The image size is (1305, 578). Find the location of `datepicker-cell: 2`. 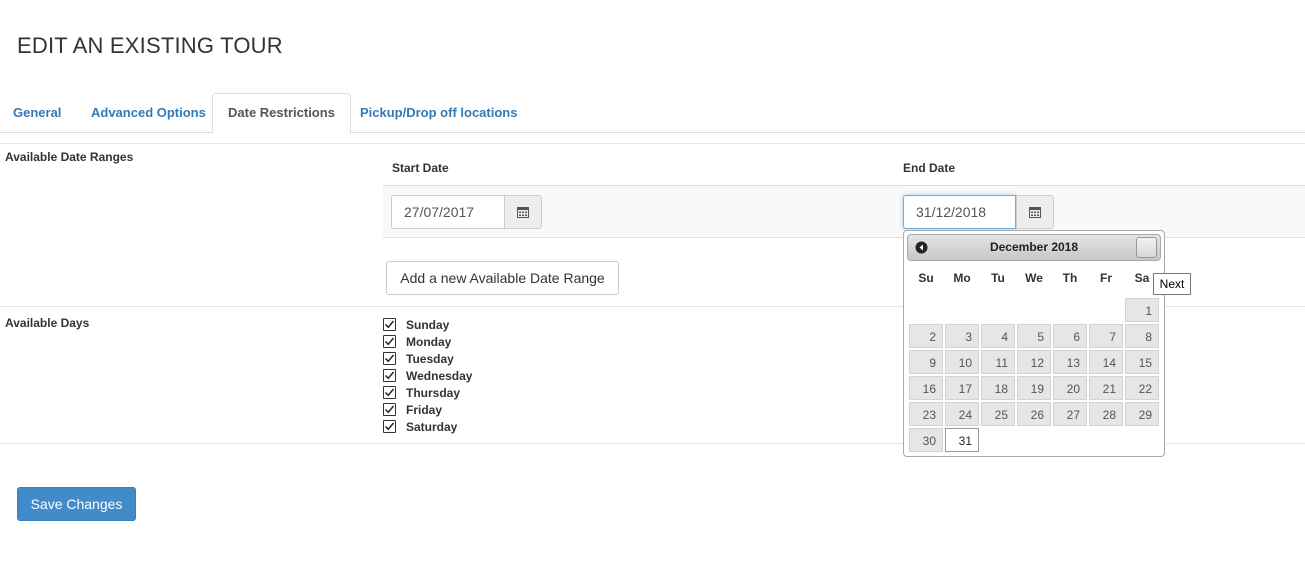

datepicker-cell: 2 is located at coordinates (926, 336).